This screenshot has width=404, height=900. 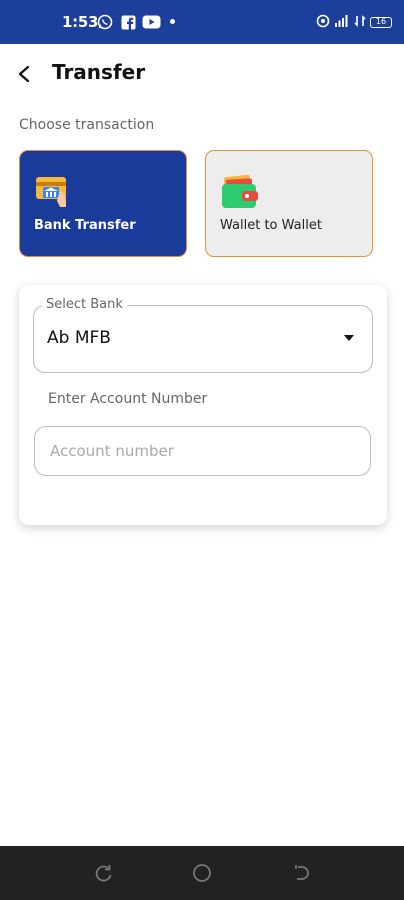 I want to click on status-time: 1:53, so click(x=80, y=22).